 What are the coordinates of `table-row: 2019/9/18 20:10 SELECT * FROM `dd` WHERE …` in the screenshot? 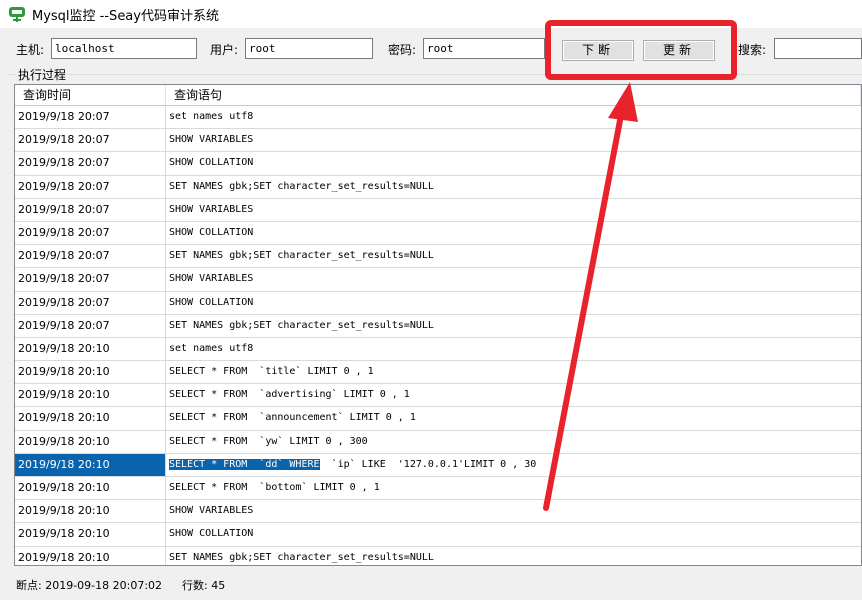 It's located at (438, 465).